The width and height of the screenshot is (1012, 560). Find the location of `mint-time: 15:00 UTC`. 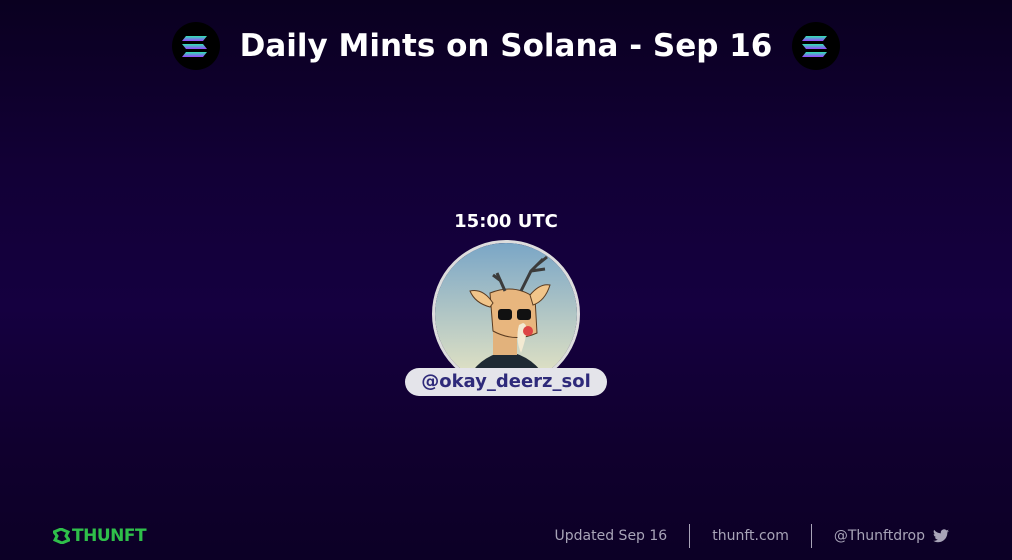

mint-time: 15:00 UTC is located at coordinates (506, 221).